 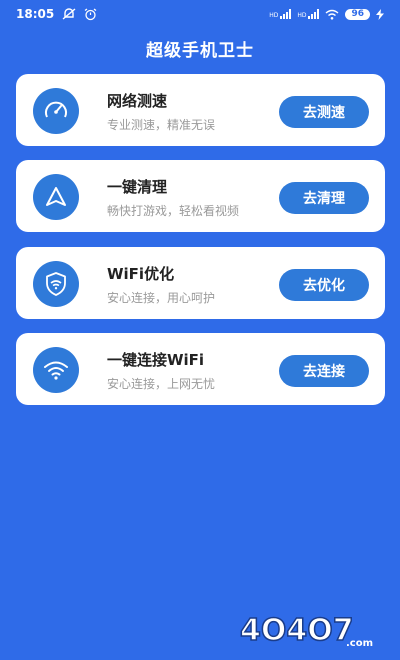 I want to click on optimize-button: 去优化, so click(x=324, y=285).